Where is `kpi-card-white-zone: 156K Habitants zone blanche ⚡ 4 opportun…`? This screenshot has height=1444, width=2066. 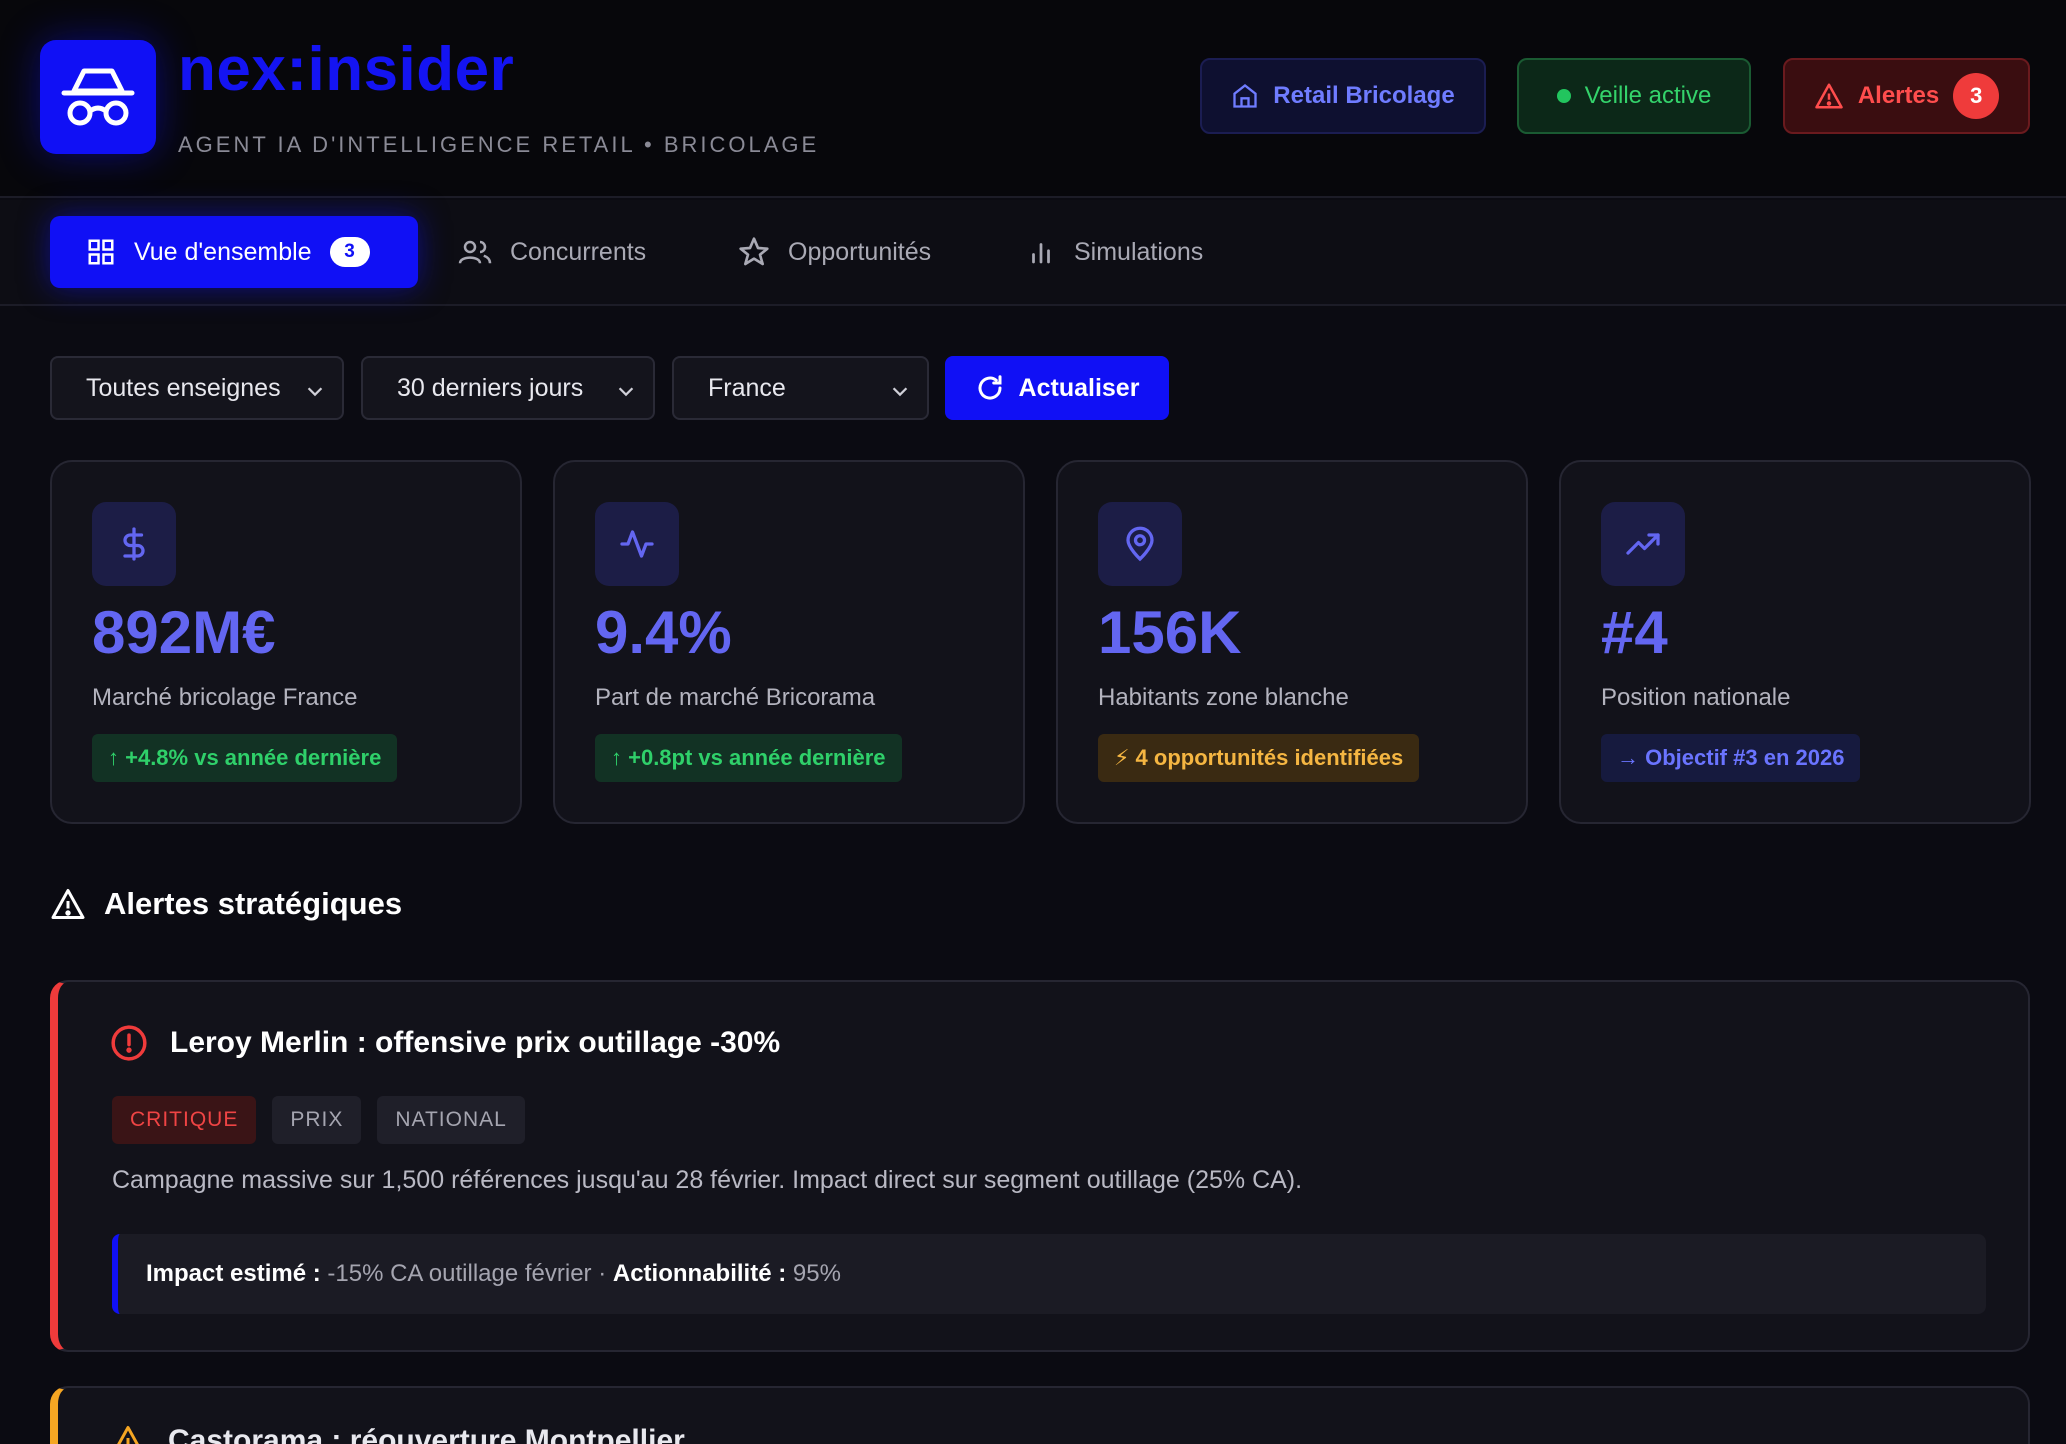
kpi-card-white-zone: 156K Habitants zone blanche ⚡ 4 opportun… is located at coordinates (1292, 642).